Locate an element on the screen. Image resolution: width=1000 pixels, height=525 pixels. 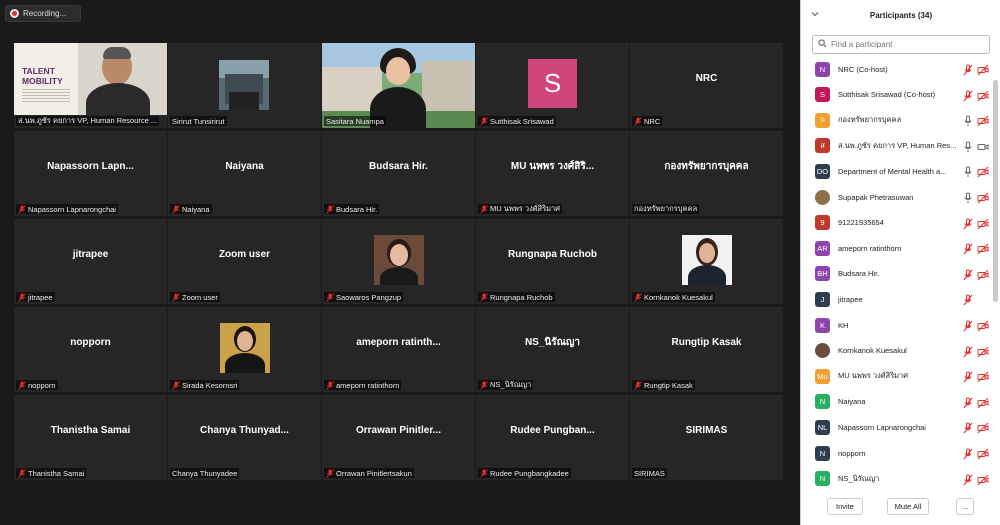
participant-row: Supapak Phetrasuwan is located at coordinates (903, 197).